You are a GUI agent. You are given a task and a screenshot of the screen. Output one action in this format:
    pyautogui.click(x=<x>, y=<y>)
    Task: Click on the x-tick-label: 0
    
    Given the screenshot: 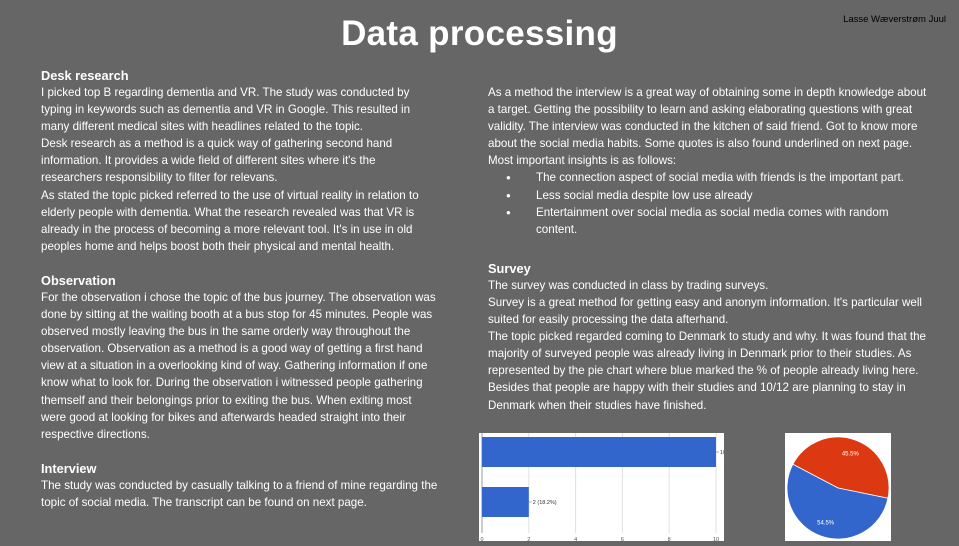 What is the action you would take?
    pyautogui.click(x=481, y=539)
    